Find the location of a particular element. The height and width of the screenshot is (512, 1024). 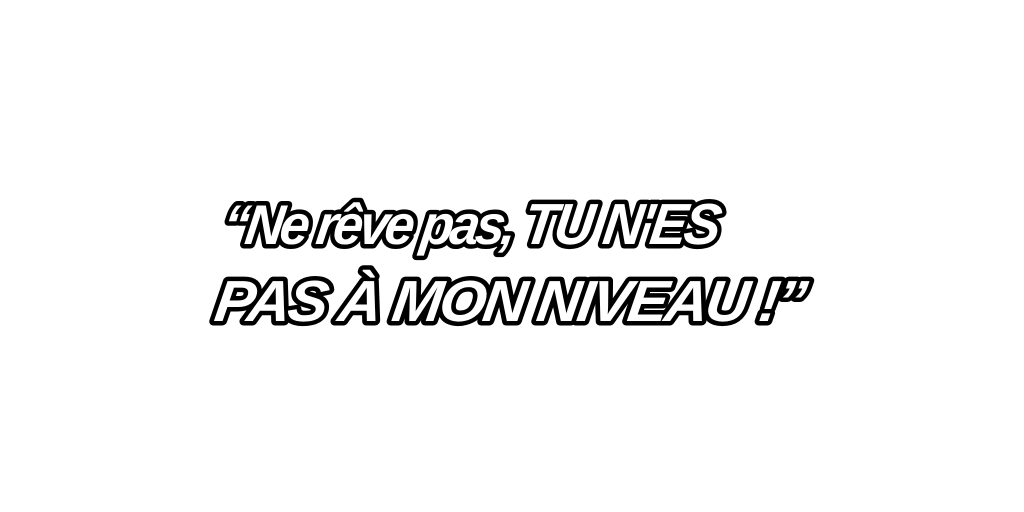

quote-line-1-lead: “Ne rêve pas, is located at coordinates (373, 224).